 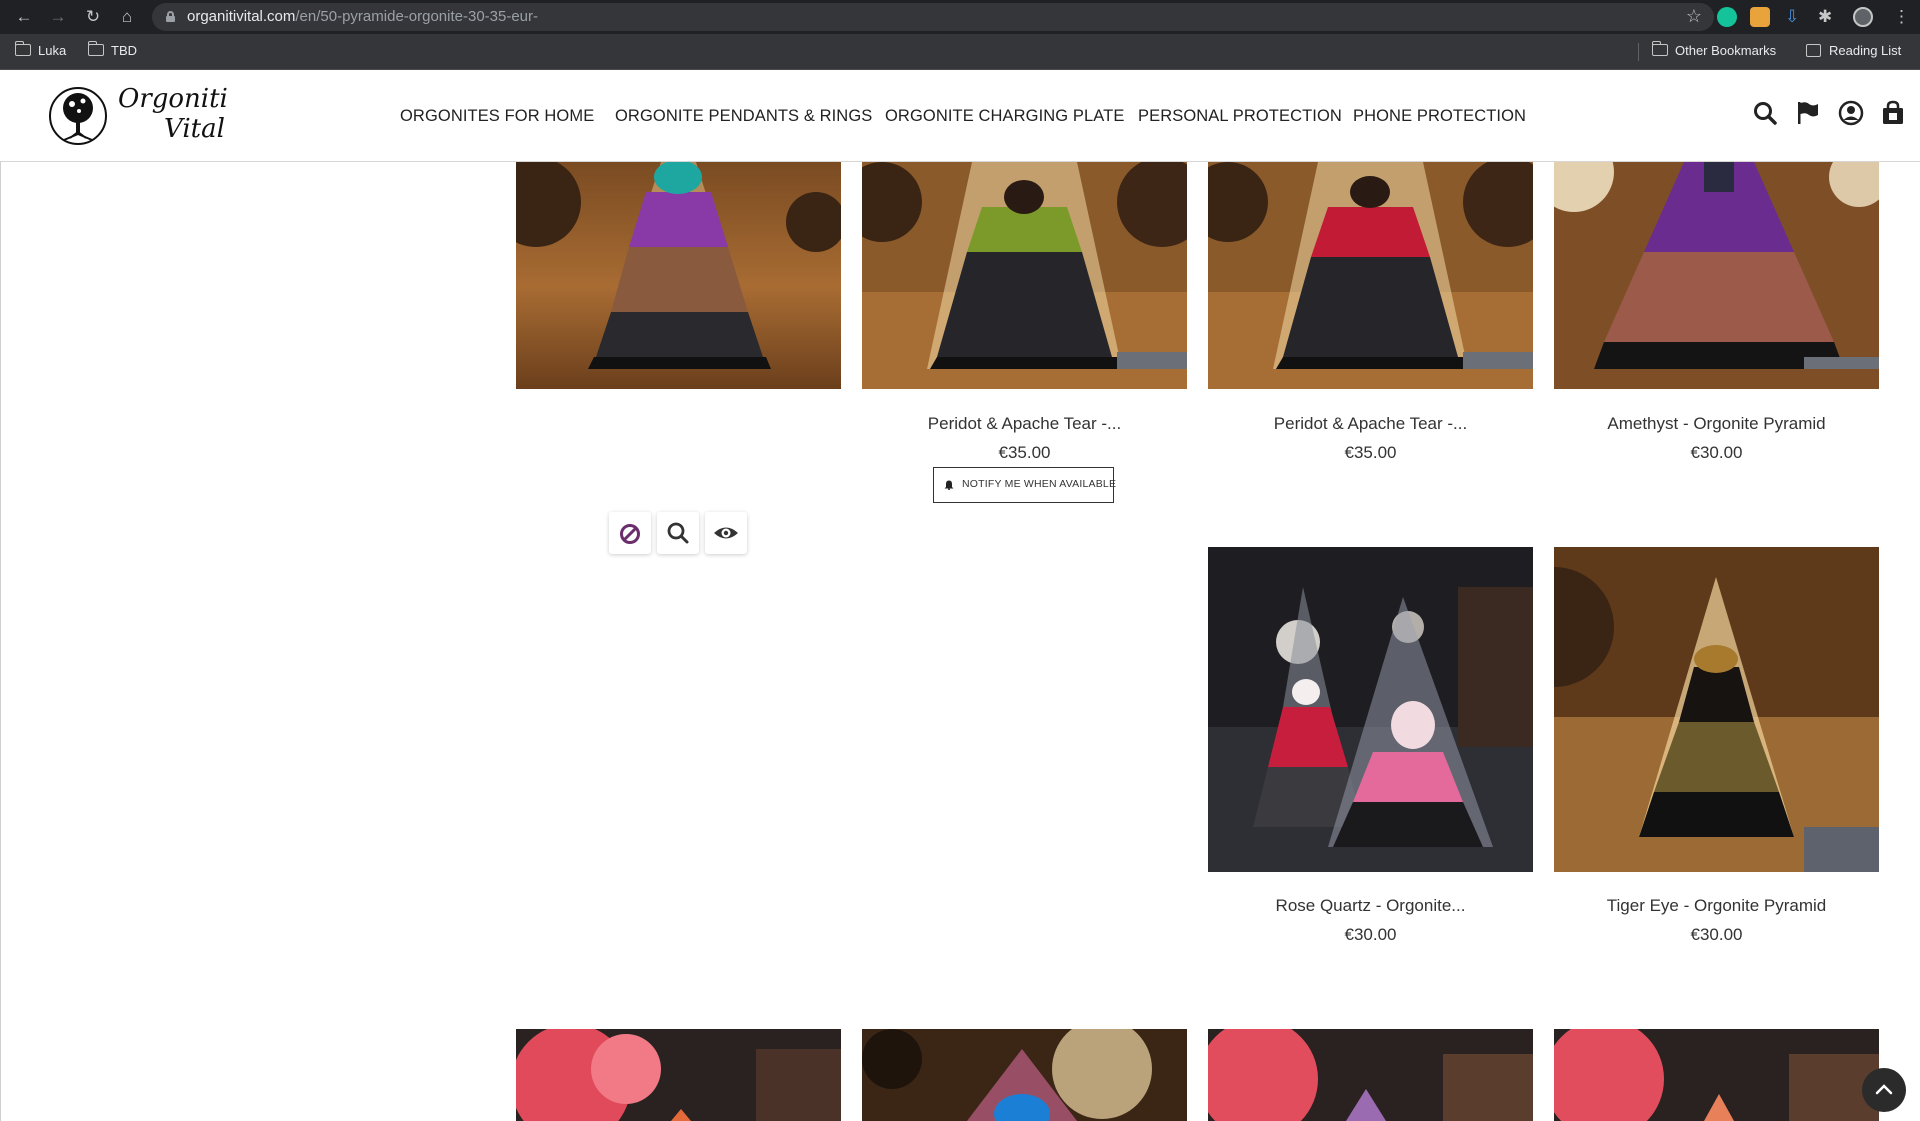 What do you see at coordinates (1716, 906) in the screenshot?
I see `product-name: Tiger Eye - Orgonite Pyramid` at bounding box center [1716, 906].